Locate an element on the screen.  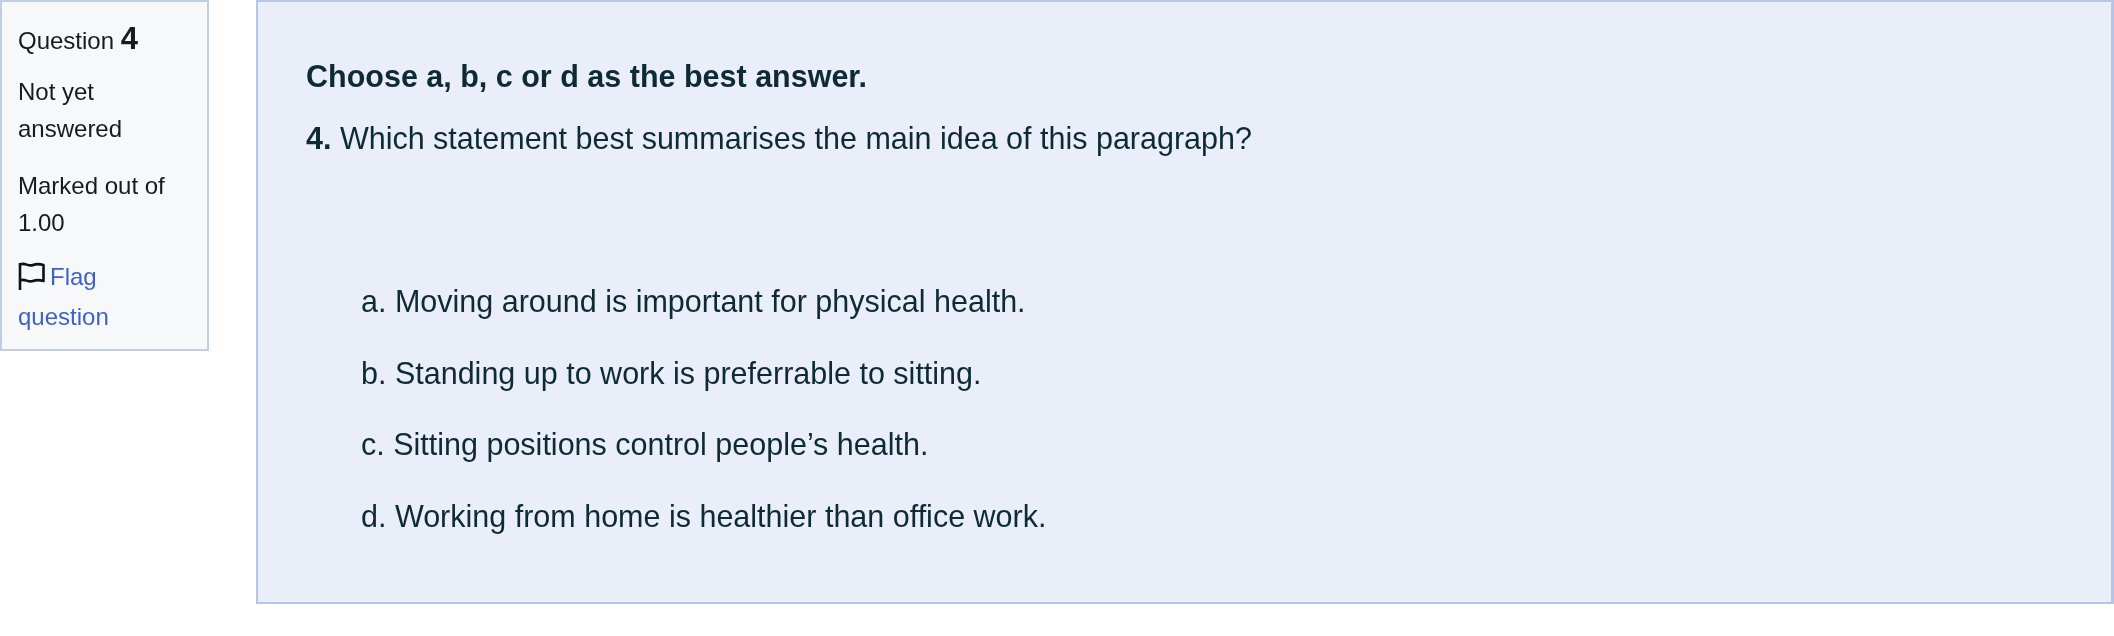
question-number: 4 is located at coordinates (129, 38).